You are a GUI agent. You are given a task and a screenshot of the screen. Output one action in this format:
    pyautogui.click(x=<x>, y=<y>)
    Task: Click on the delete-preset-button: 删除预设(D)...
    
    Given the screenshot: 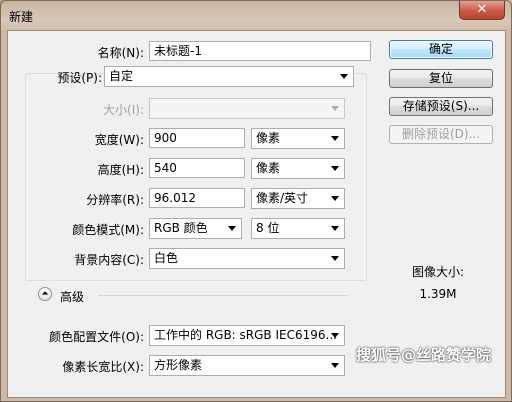 What is the action you would take?
    pyautogui.click(x=441, y=134)
    